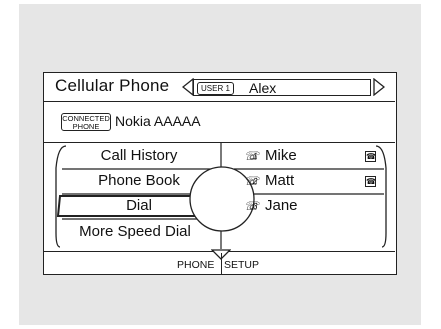 This screenshot has height=329, width=441. I want to click on connected-phone-row: CONNECTED PHONE Nokia AAAAA, so click(219, 122).